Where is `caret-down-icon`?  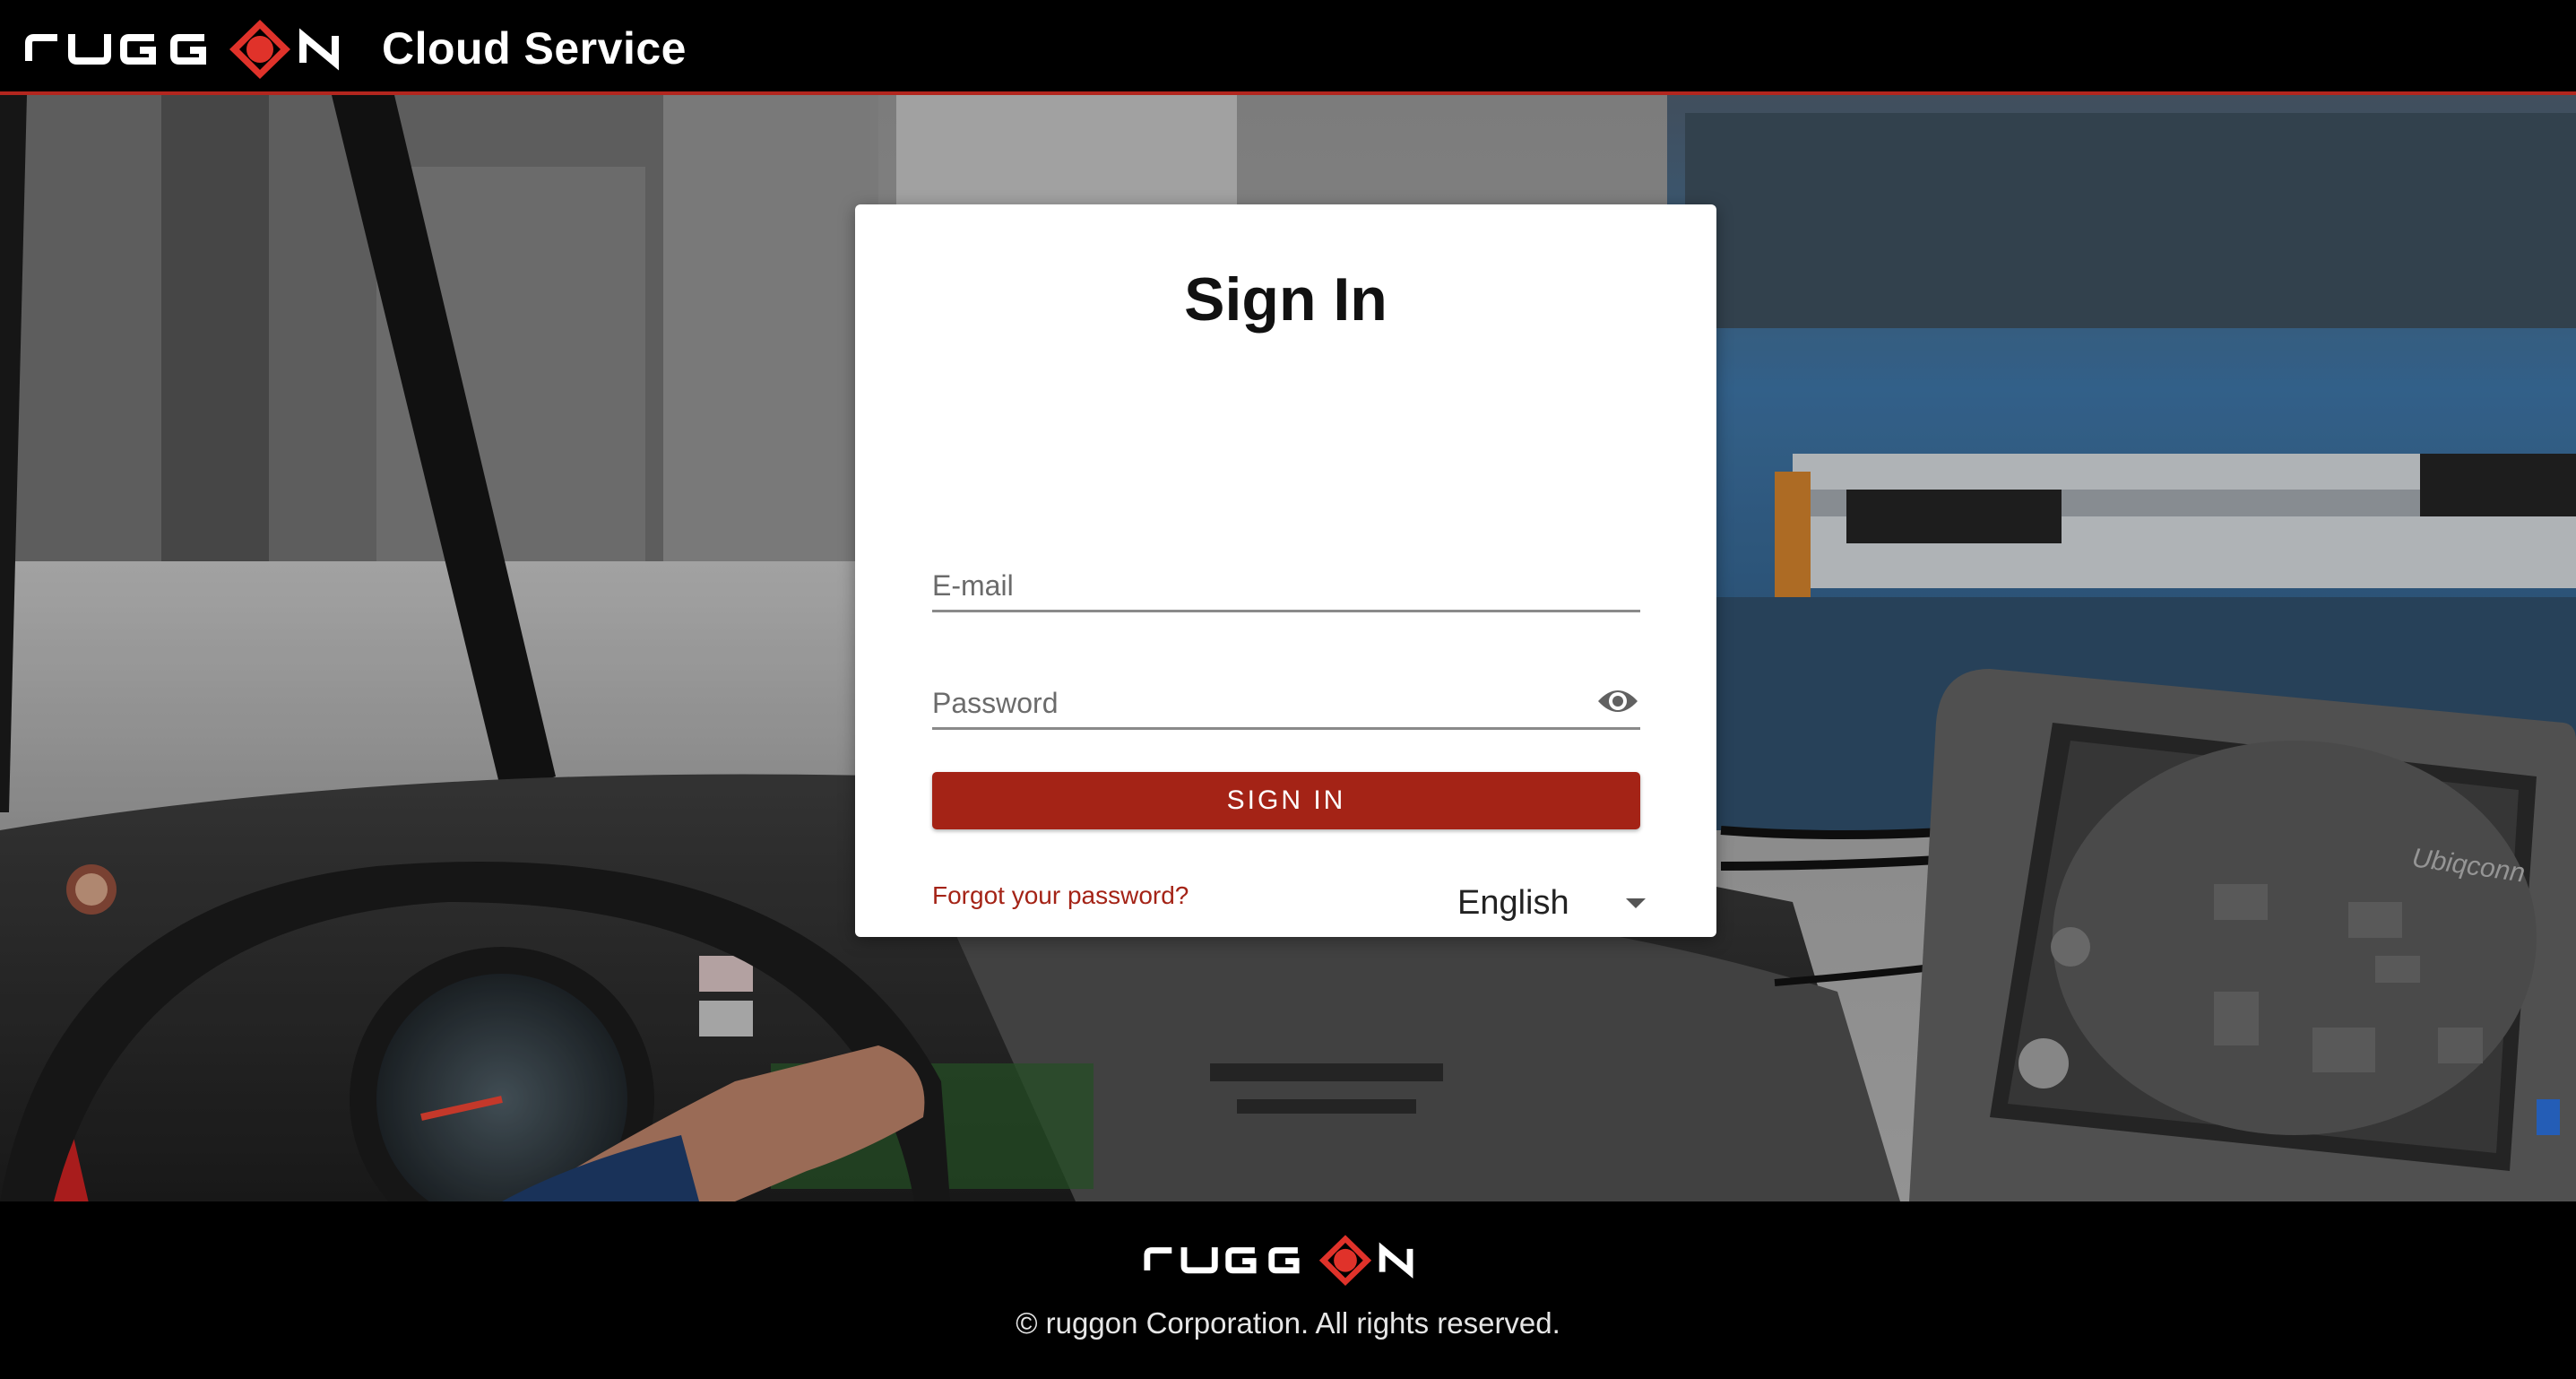 caret-down-icon is located at coordinates (1636, 903).